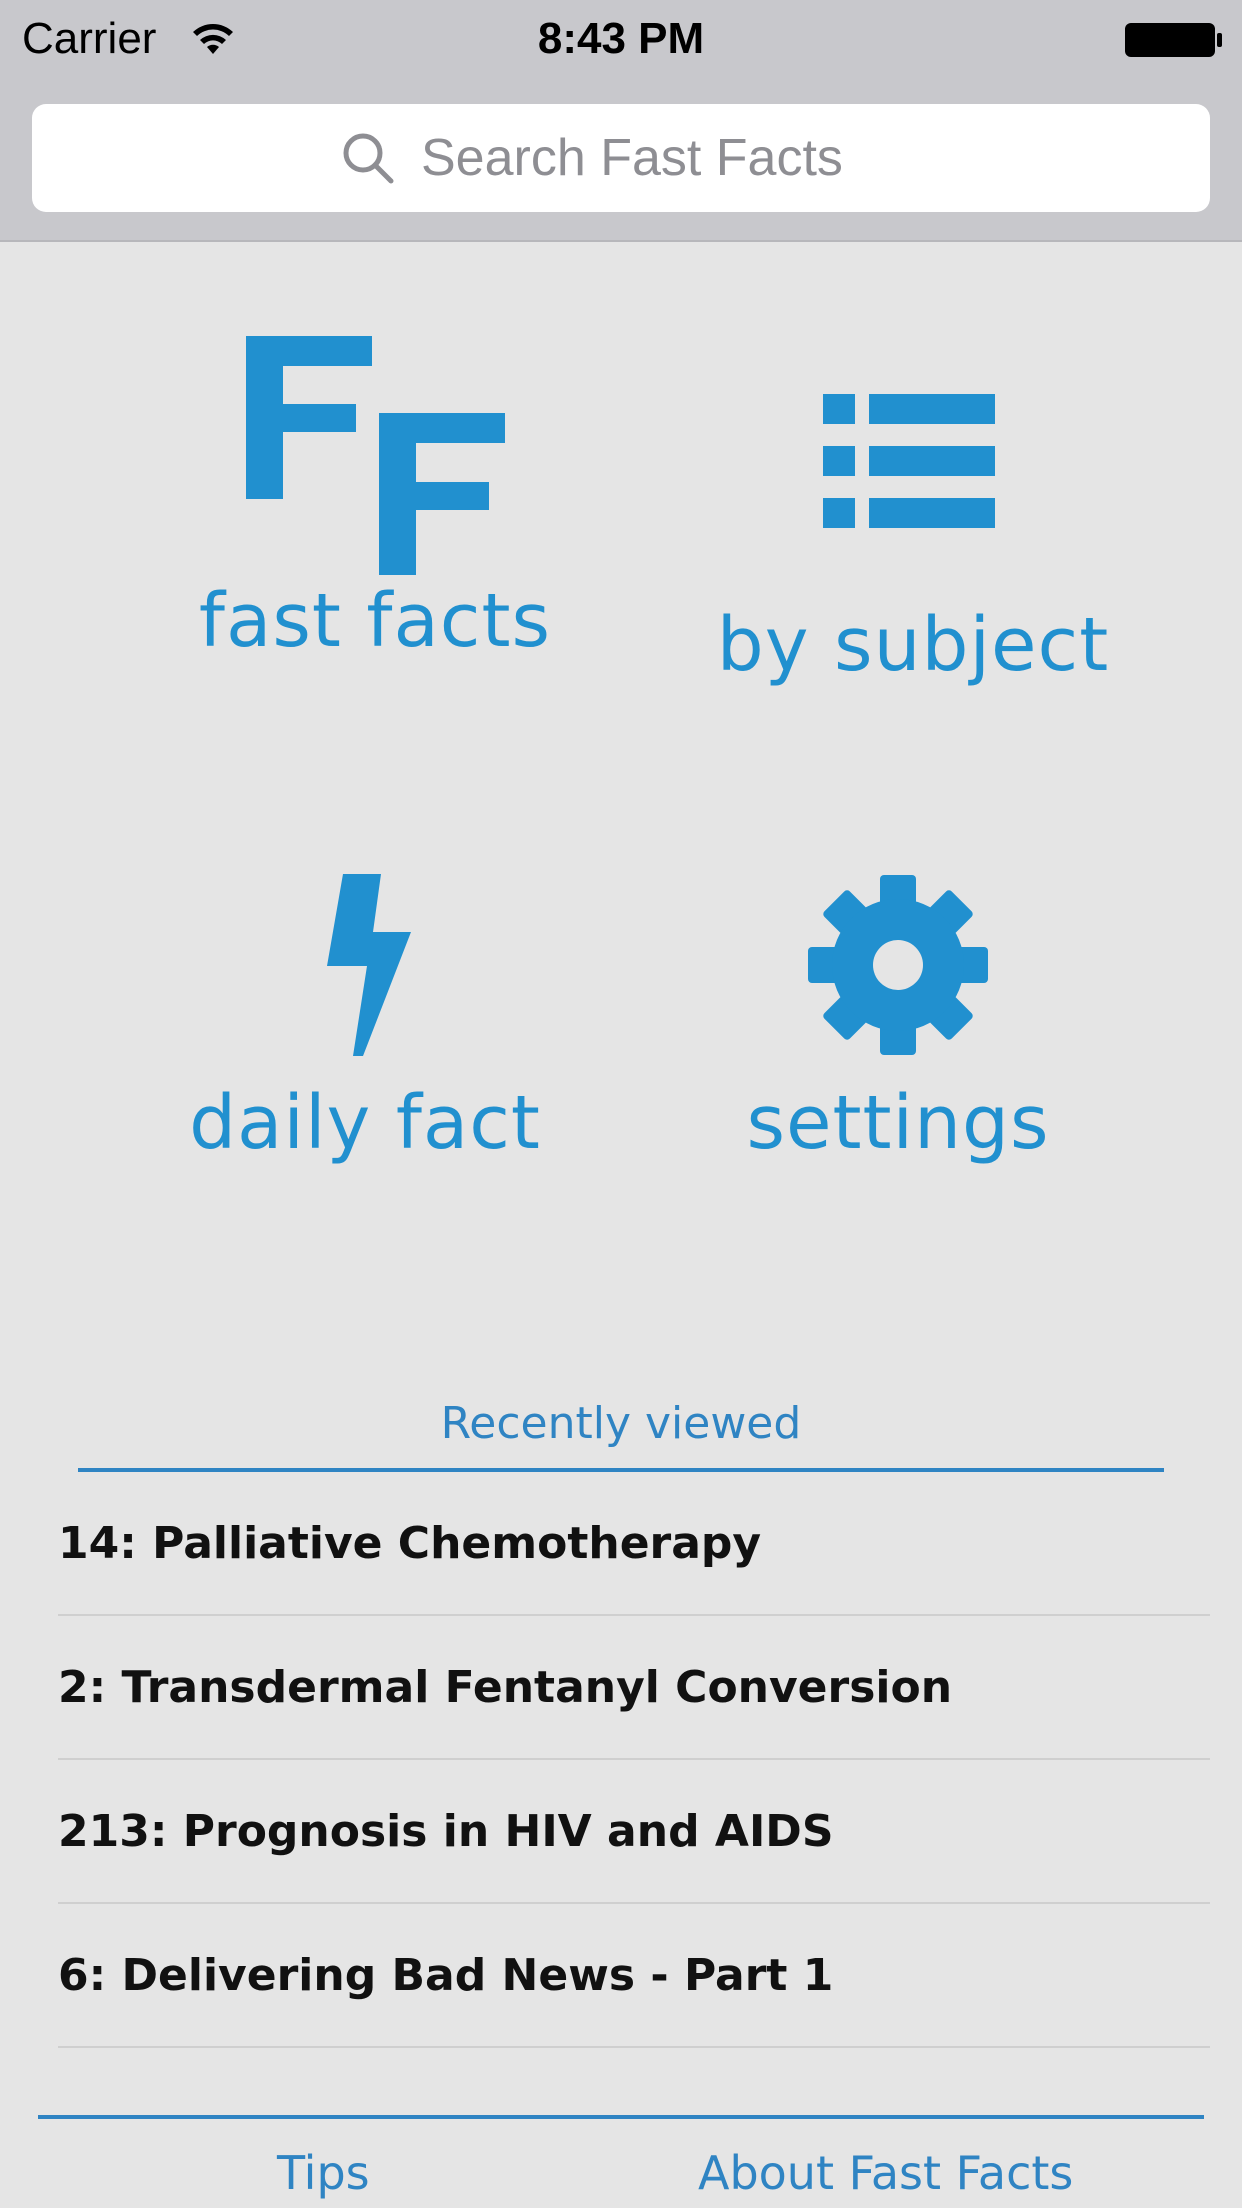  I want to click on fast-facts-tile: fast facts, so click(375, 497).